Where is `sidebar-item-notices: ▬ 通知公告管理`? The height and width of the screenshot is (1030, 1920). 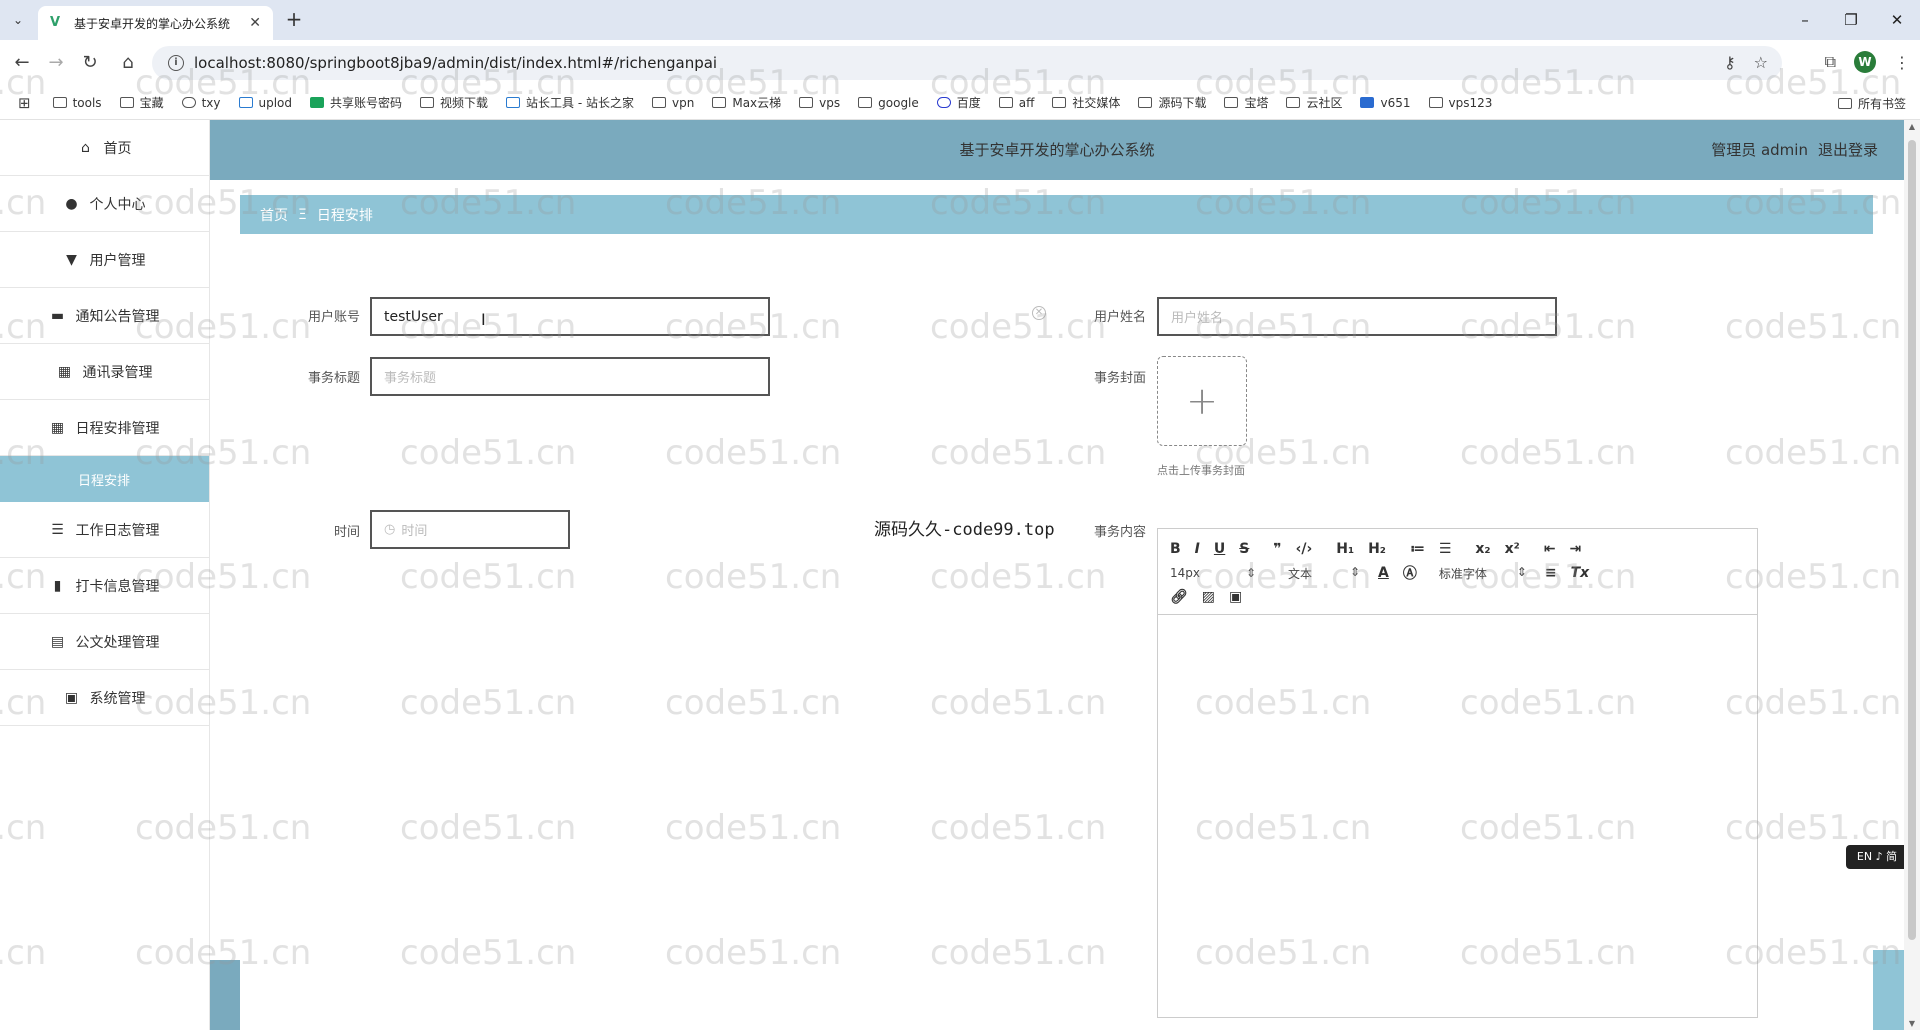 sidebar-item-notices: ▬ 通知公告管理 is located at coordinates (104, 316).